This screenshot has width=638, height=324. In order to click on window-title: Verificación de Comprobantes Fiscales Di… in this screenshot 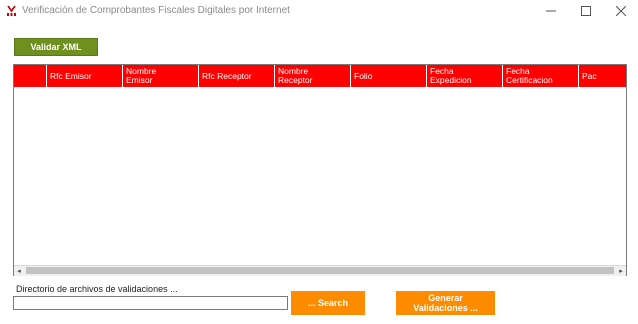, I will do `click(156, 10)`.